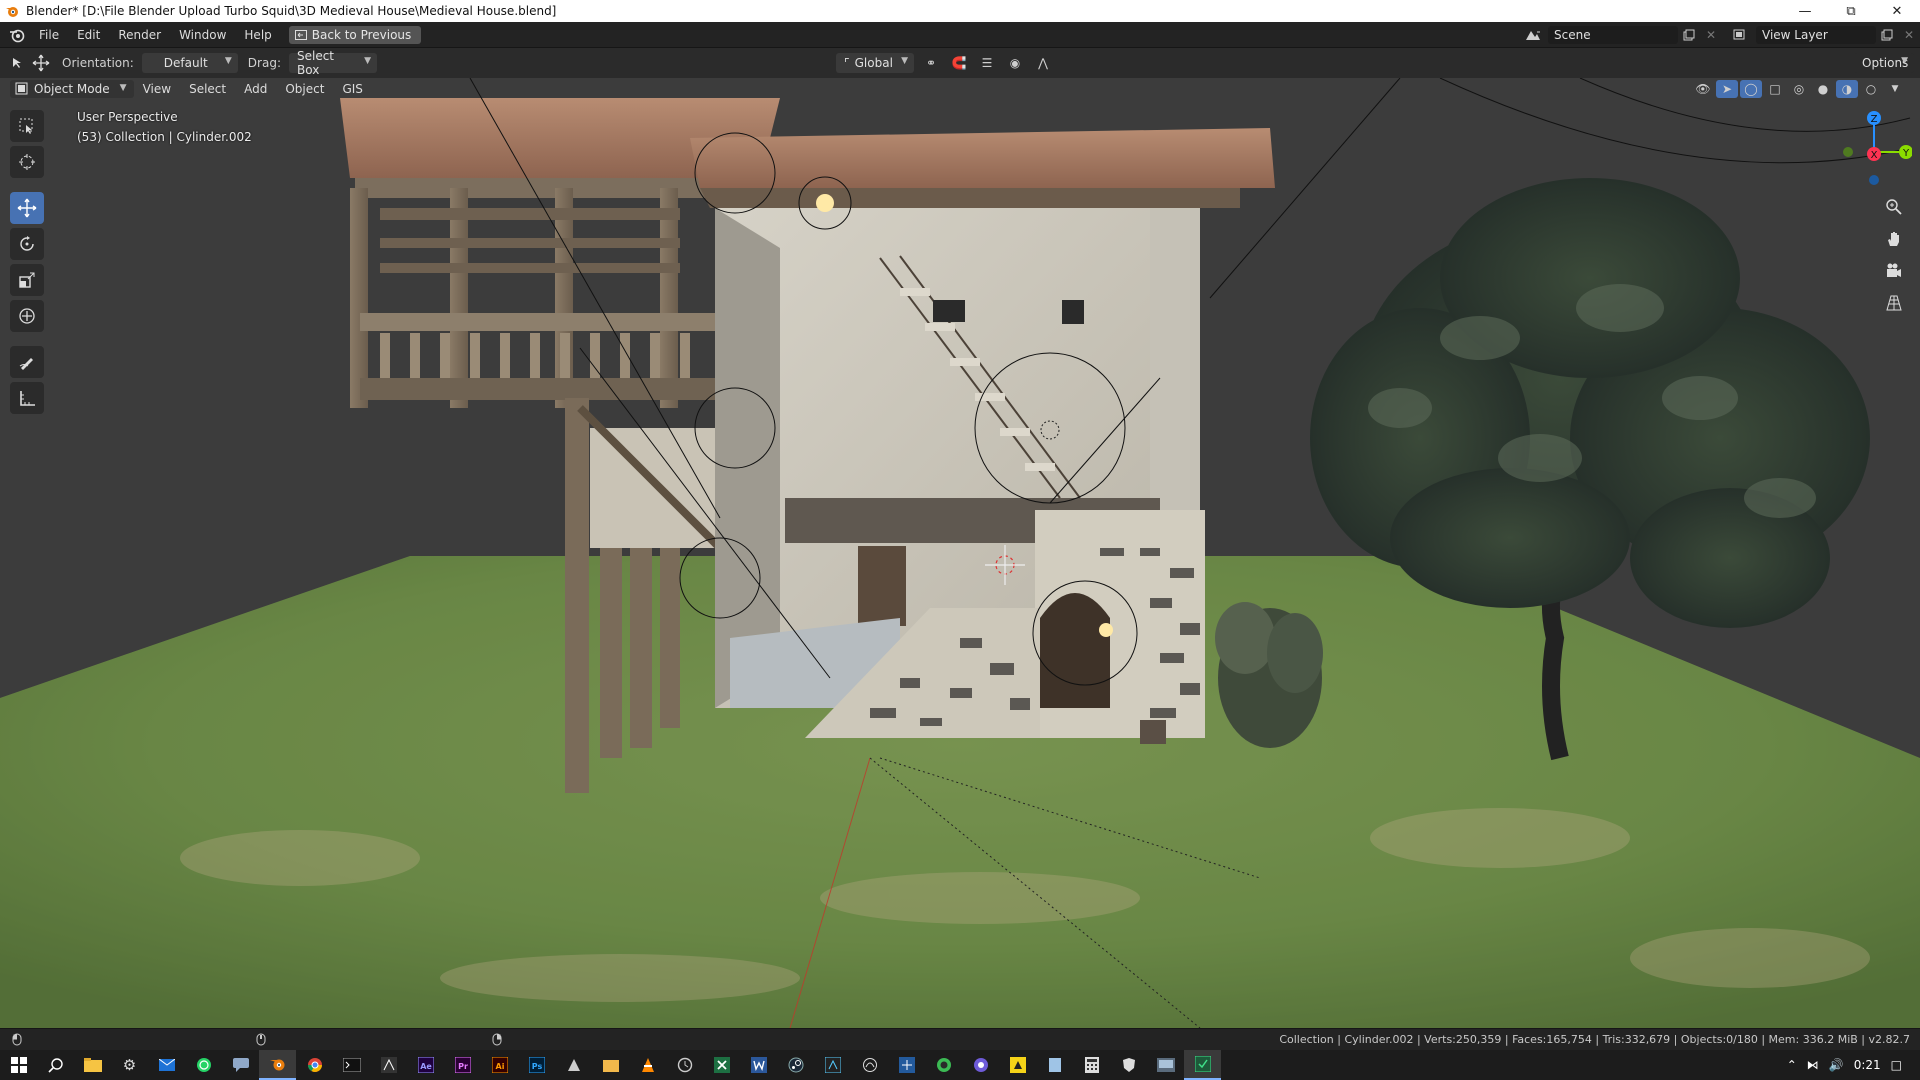 Image resolution: width=1920 pixels, height=1080 pixels. What do you see at coordinates (1906, 153) in the screenshot?
I see `axis-y-label: Y` at bounding box center [1906, 153].